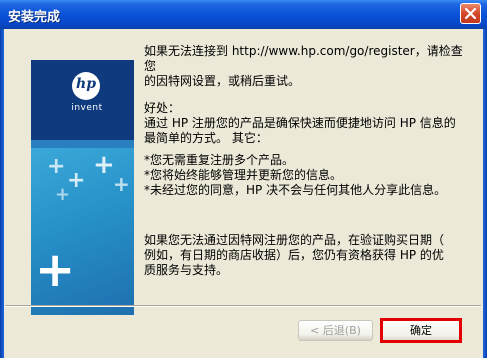 The image size is (487, 358). I want to click on close-icon, so click(470, 13).